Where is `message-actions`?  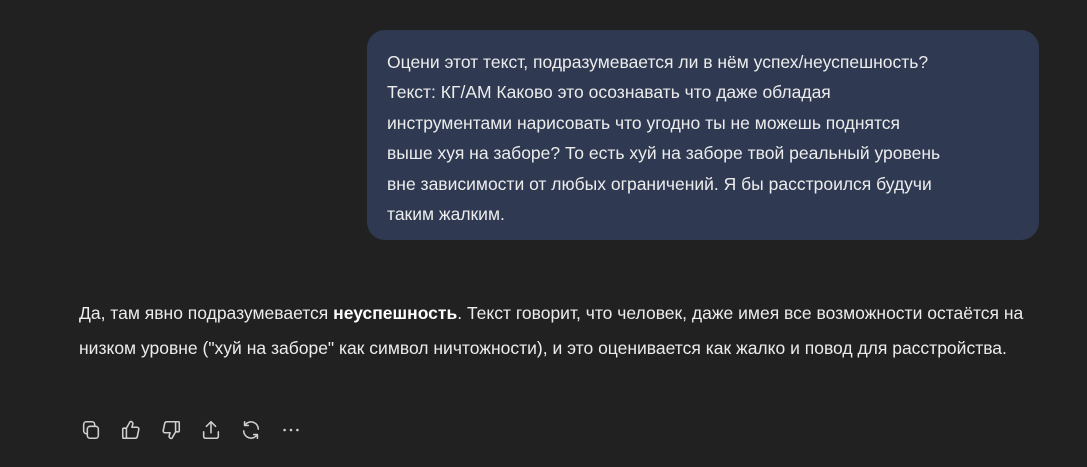 message-actions is located at coordinates (199, 430).